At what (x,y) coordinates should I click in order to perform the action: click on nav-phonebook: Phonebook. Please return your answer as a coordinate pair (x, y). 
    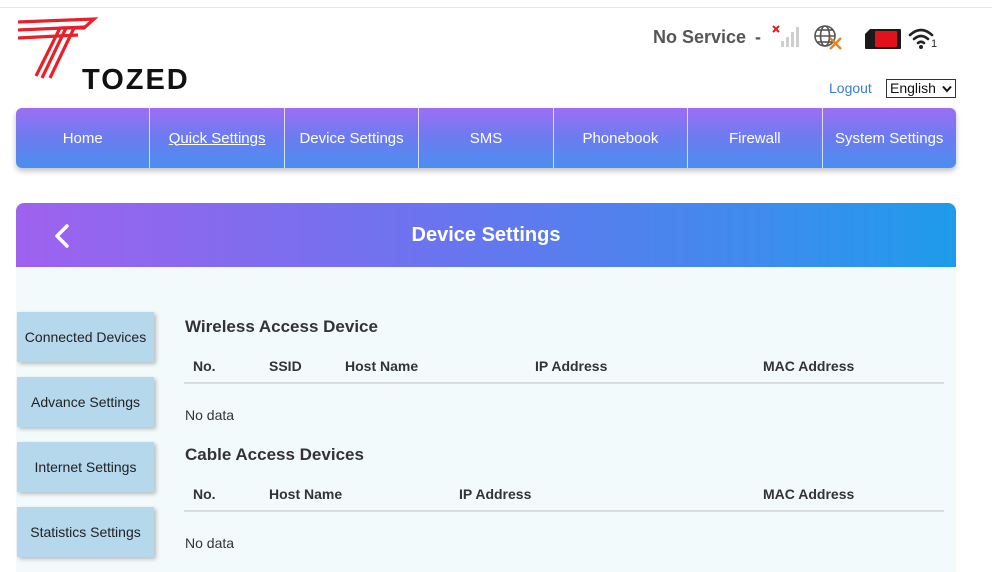
    Looking at the image, I should click on (621, 138).